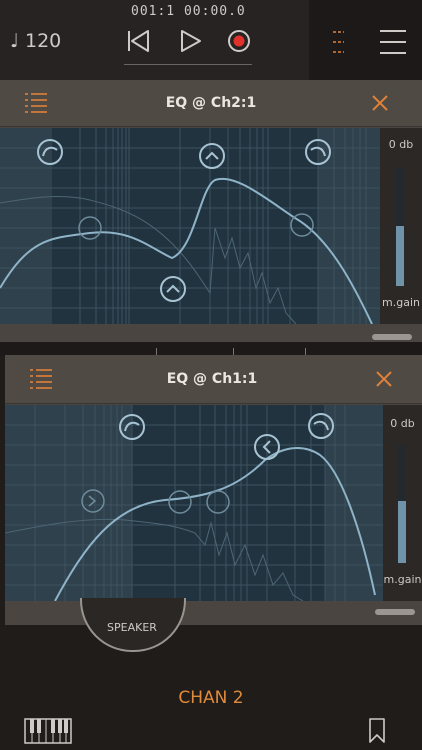 The height and width of the screenshot is (750, 422). What do you see at coordinates (35, 41) in the screenshot?
I see `tempo-display: ♩ 120` at bounding box center [35, 41].